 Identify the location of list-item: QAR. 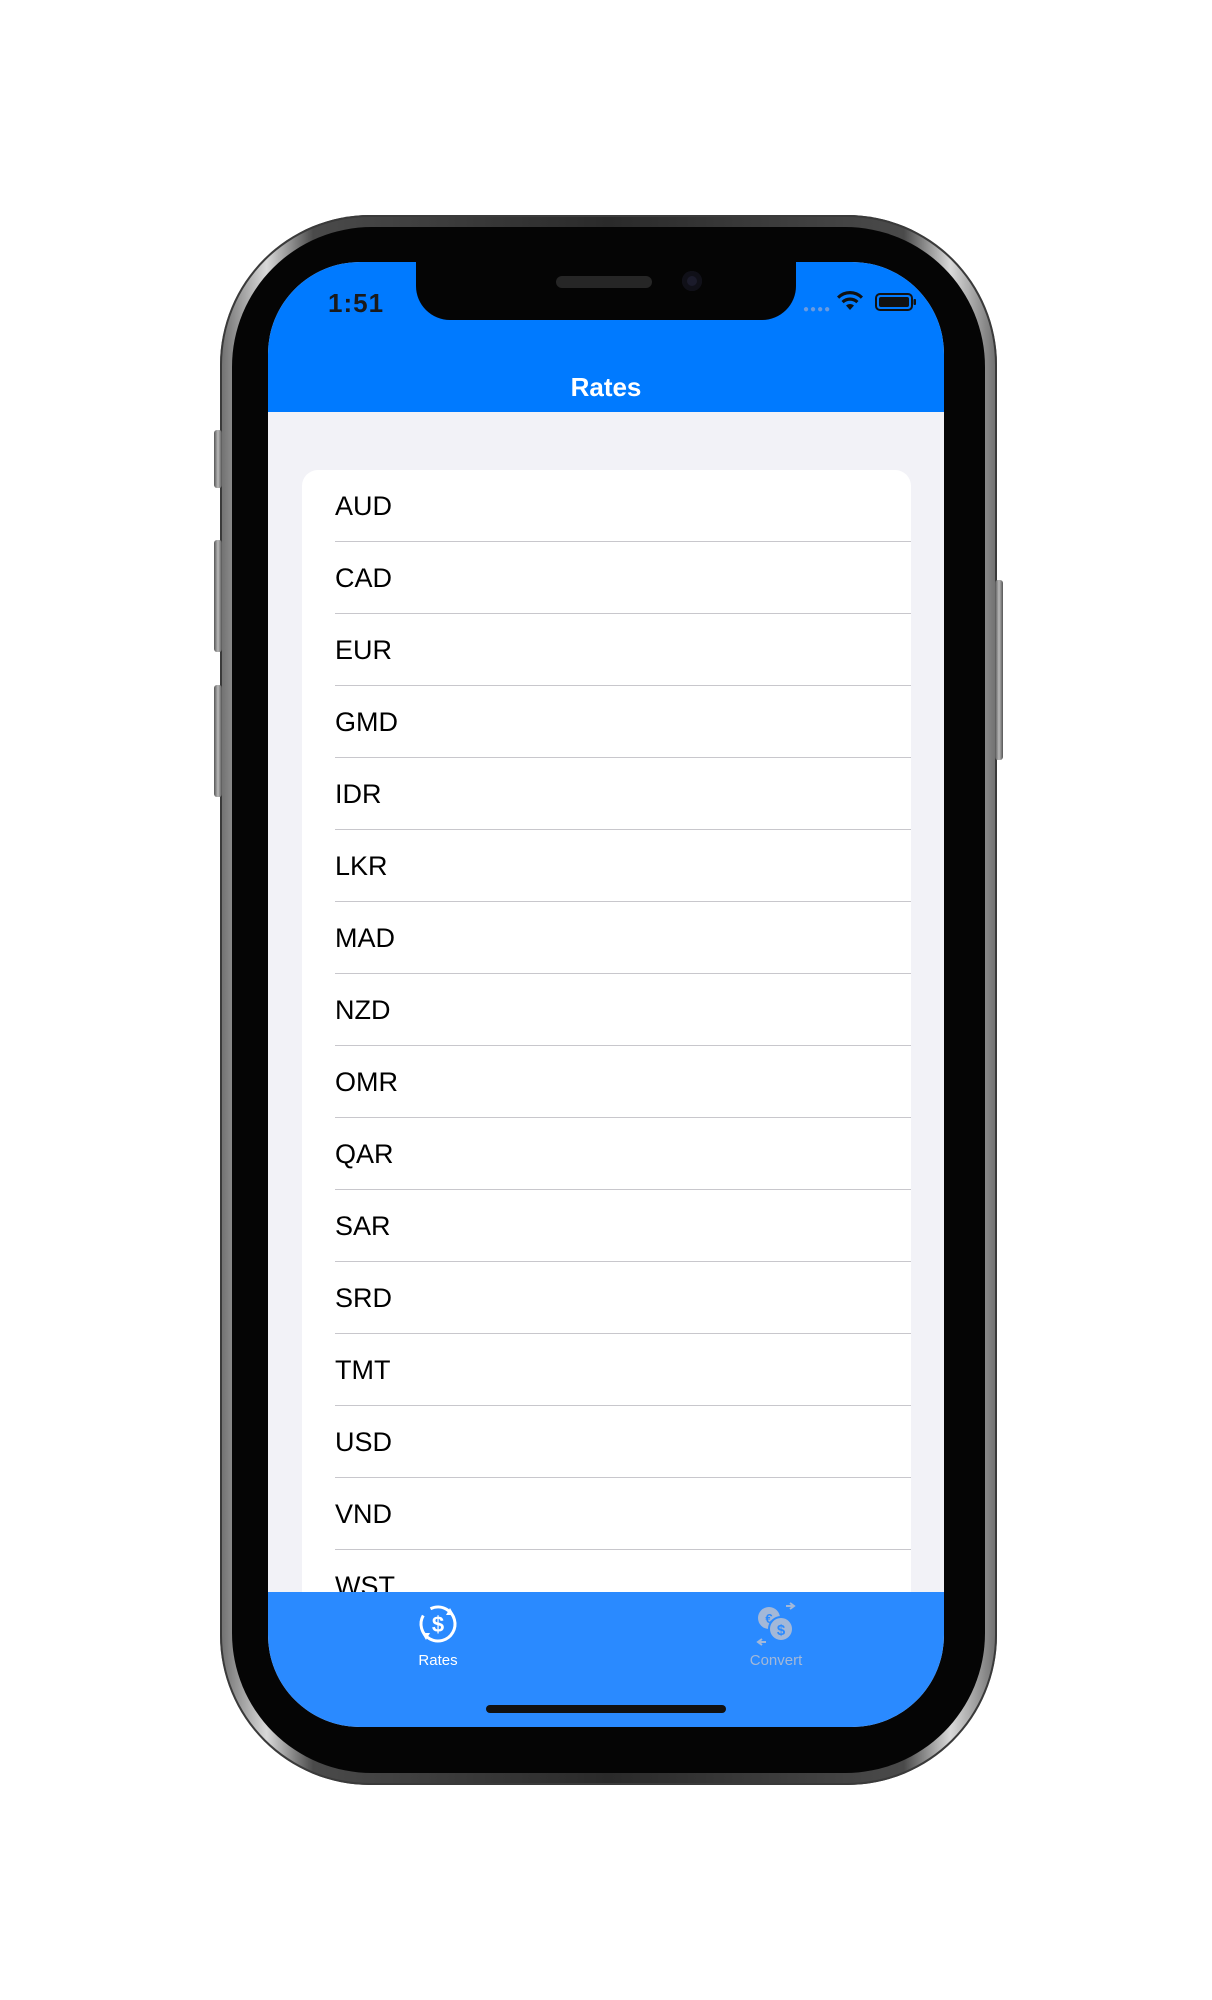
(606, 1154).